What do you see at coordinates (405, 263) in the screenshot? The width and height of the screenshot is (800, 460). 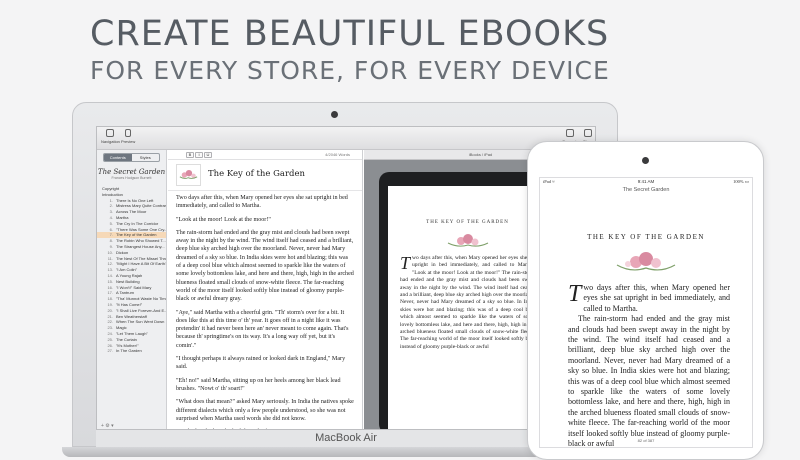 I see `preview-dropcap: T` at bounding box center [405, 263].